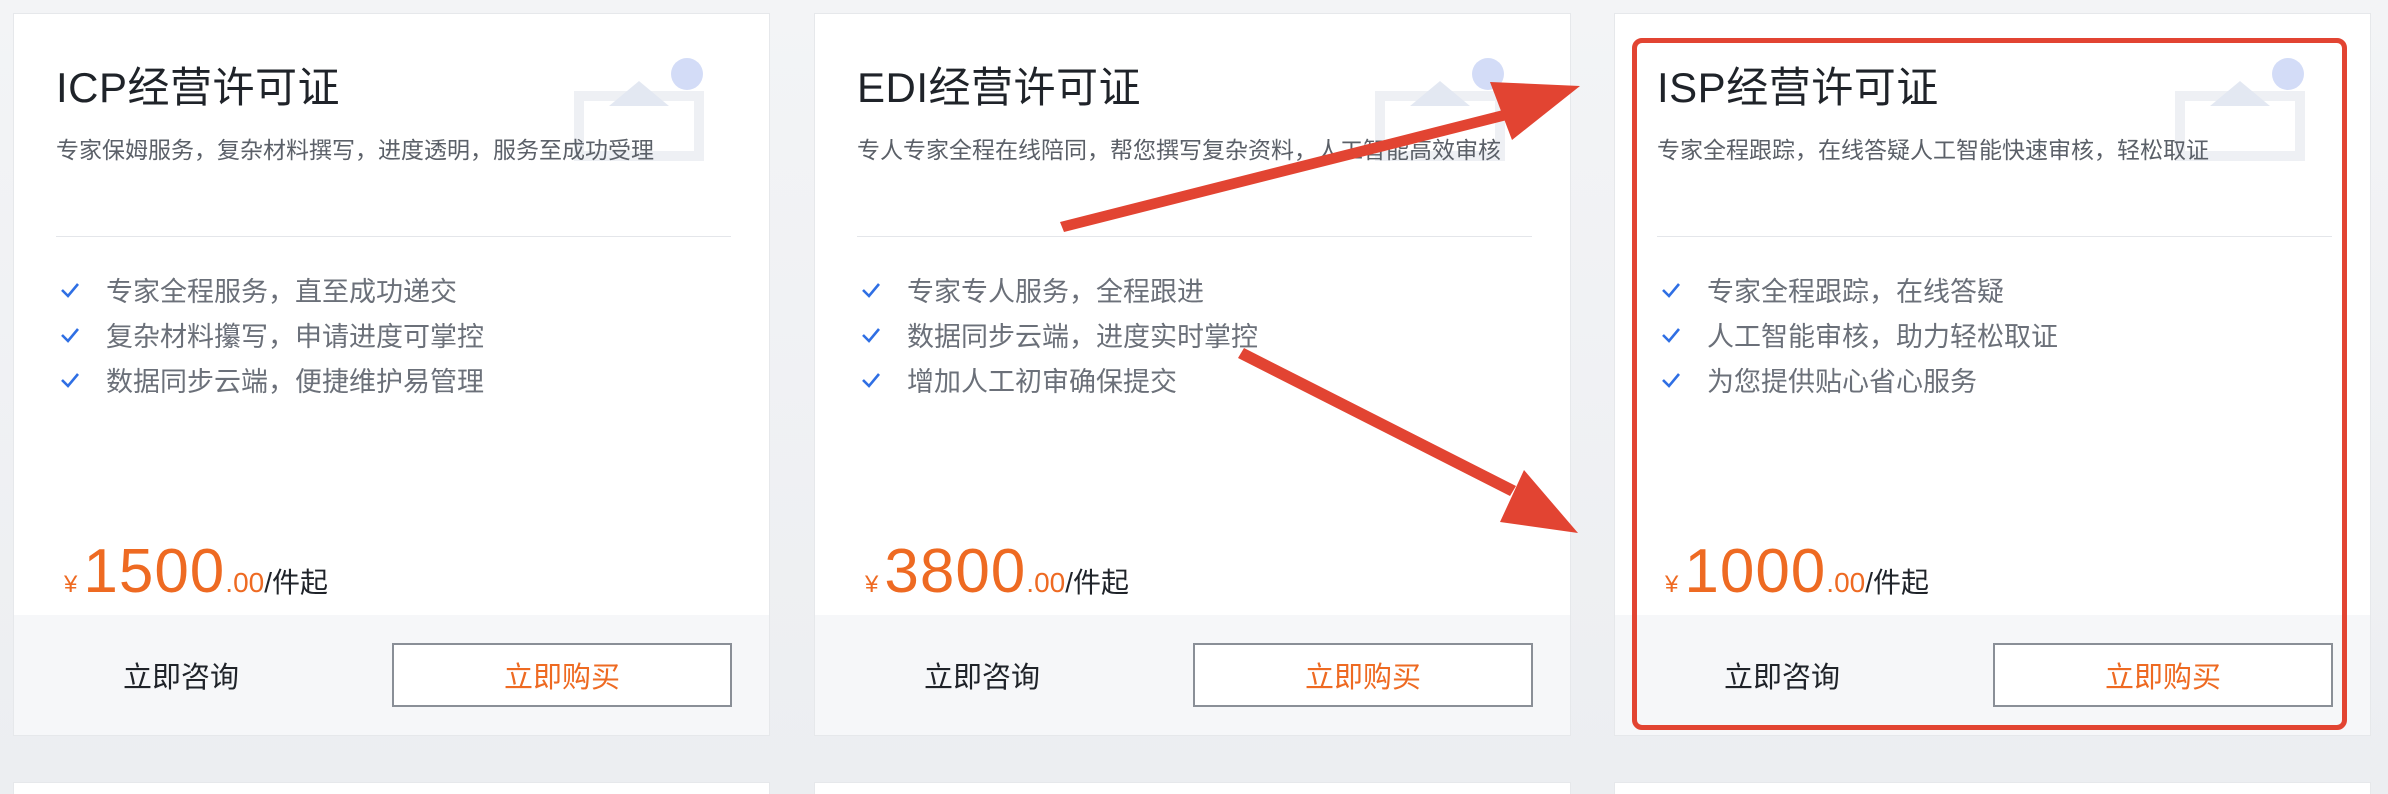  I want to click on price: ¥ 3800 .00 /件起, so click(997, 571).